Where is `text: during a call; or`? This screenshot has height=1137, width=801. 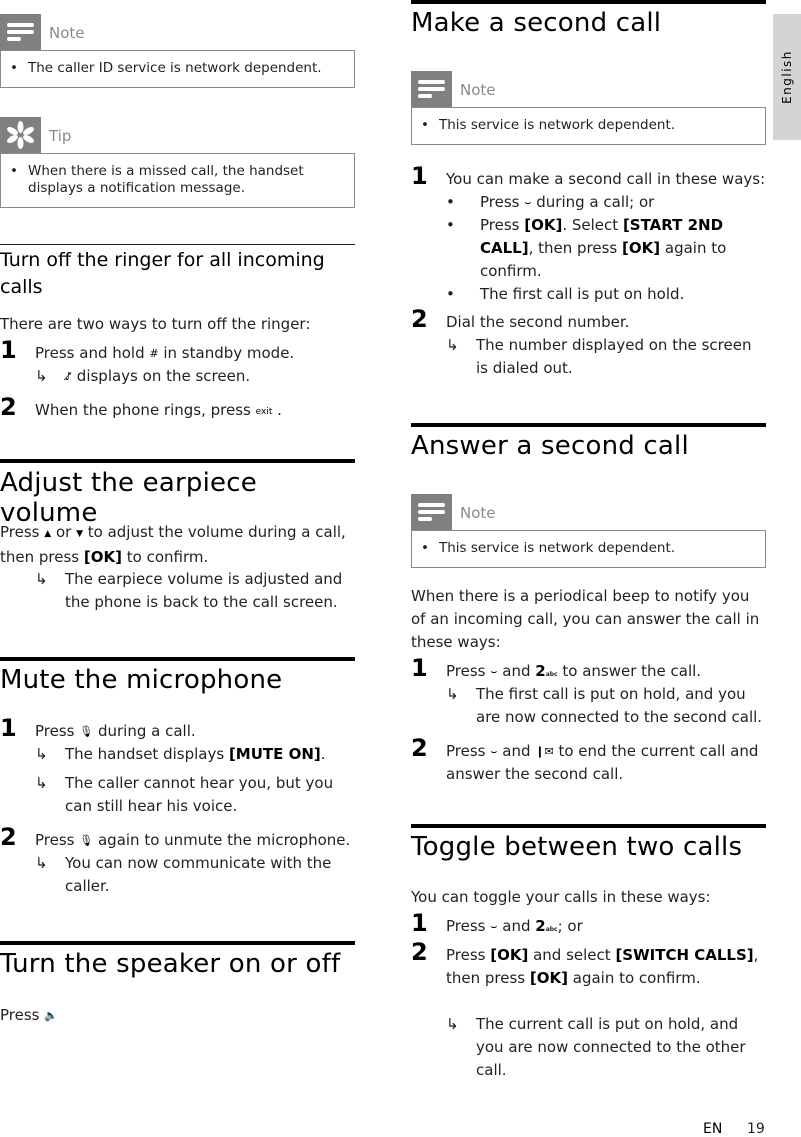 text: during a call; or is located at coordinates (593, 202).